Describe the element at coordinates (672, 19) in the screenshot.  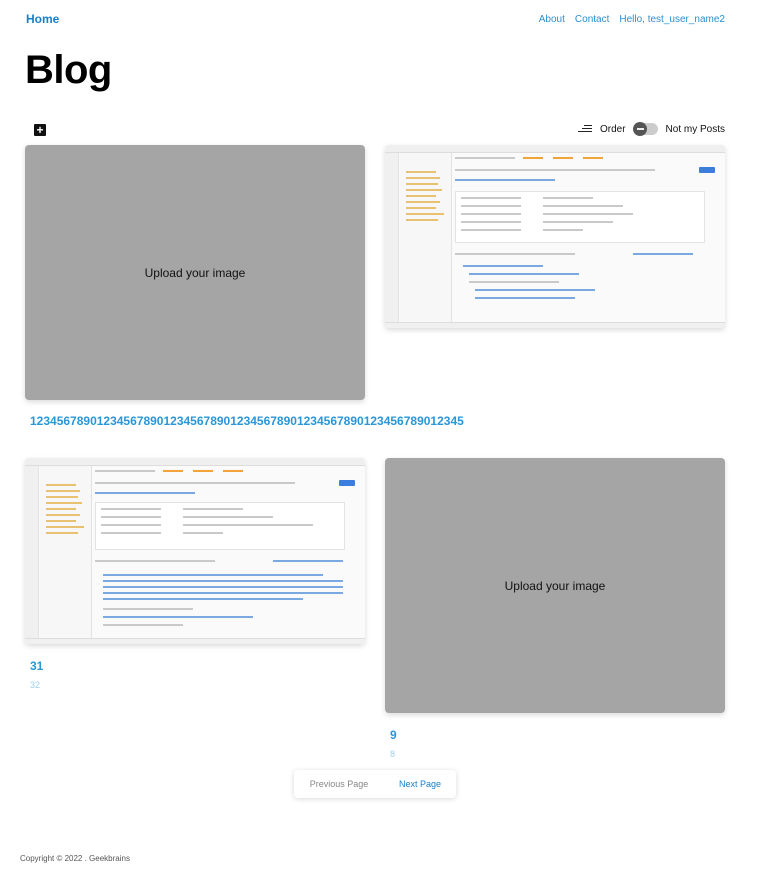
I see `user-greeting-link: Hello, test_user_name2` at that location.